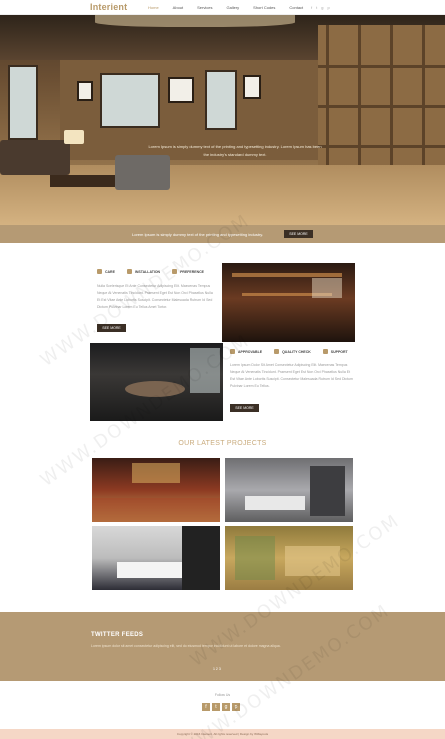  I want to click on service-installation: INSTALLATION, so click(143, 271).